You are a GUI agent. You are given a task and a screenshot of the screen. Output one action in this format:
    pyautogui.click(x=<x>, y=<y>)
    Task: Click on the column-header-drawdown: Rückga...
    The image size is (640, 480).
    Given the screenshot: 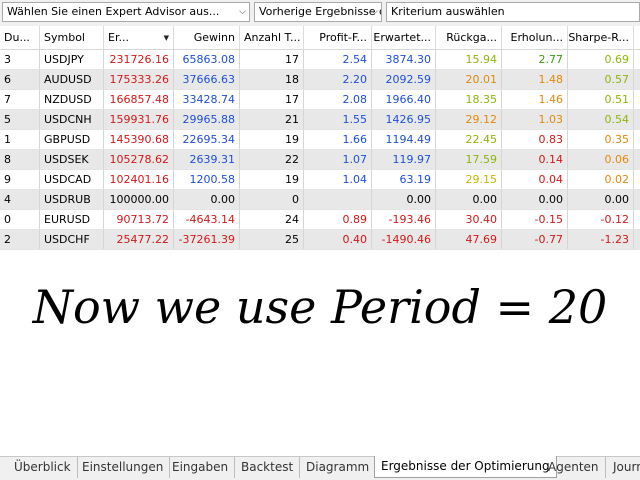 What is the action you would take?
    pyautogui.click(x=469, y=37)
    